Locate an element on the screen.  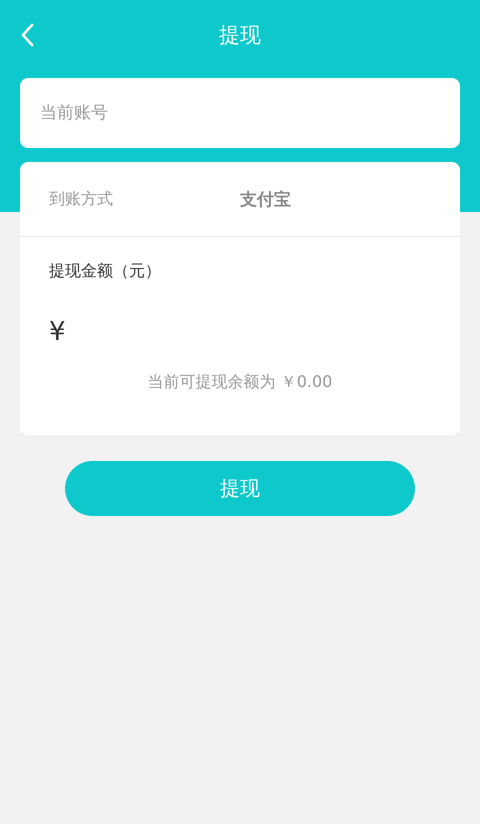
amount-label: 提现金额（元） is located at coordinates (105, 271).